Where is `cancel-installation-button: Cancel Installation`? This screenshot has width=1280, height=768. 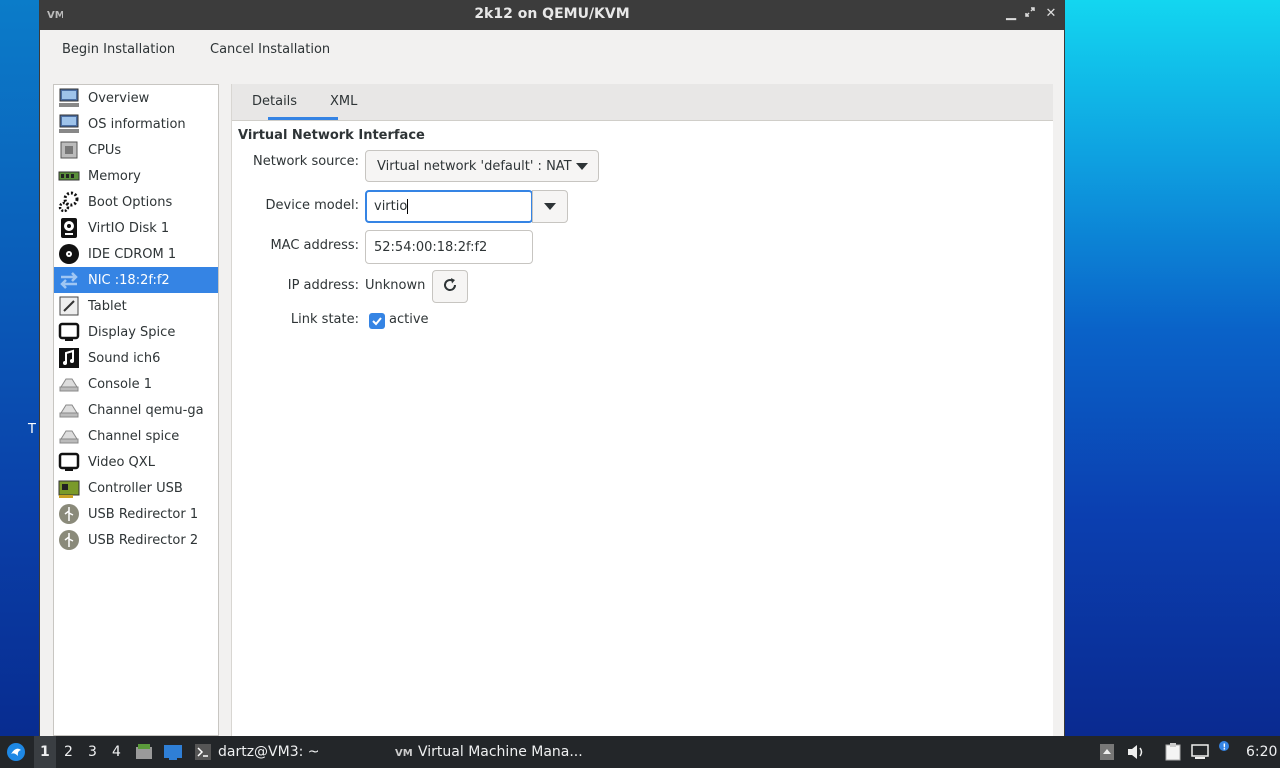
cancel-installation-button: Cancel Installation is located at coordinates (270, 49).